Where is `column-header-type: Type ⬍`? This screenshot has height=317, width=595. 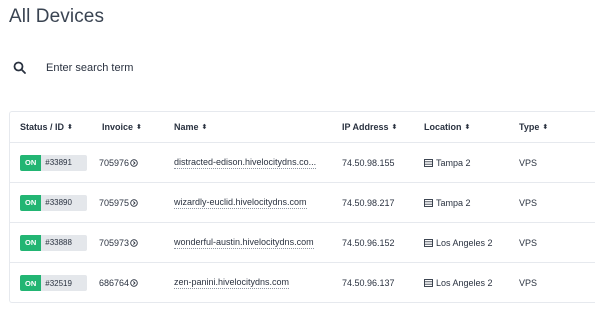 column-header-type: Type ⬍ is located at coordinates (533, 127).